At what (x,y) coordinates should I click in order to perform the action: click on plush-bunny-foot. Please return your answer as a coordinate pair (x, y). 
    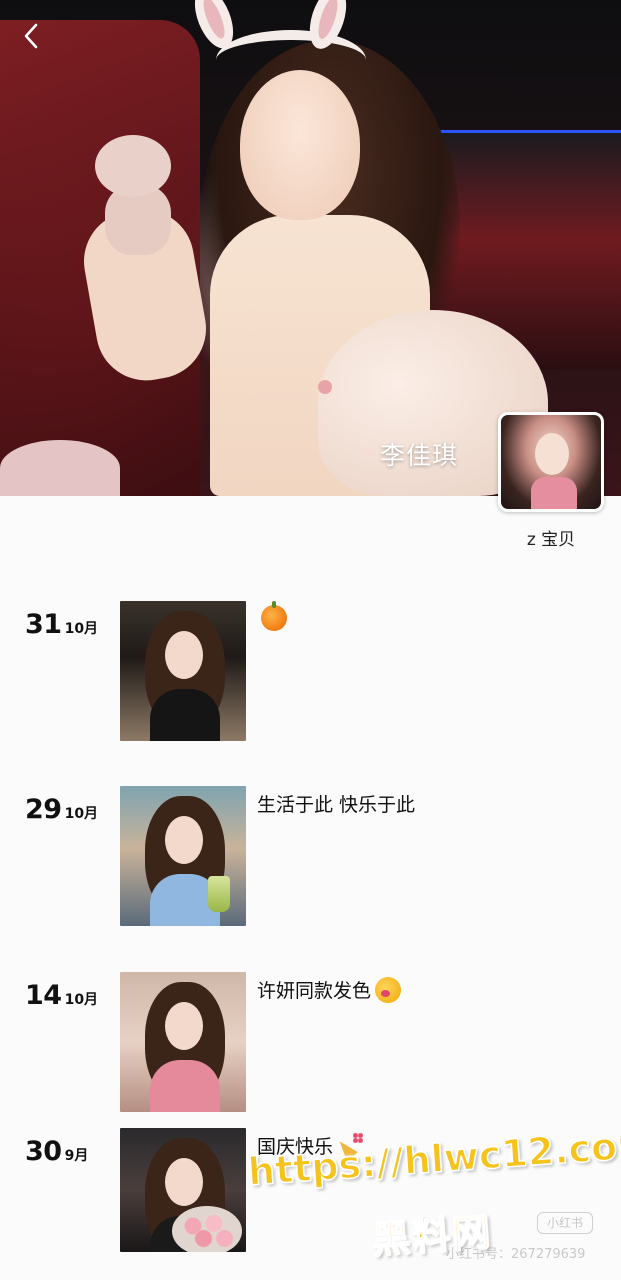
    Looking at the image, I should click on (60, 468).